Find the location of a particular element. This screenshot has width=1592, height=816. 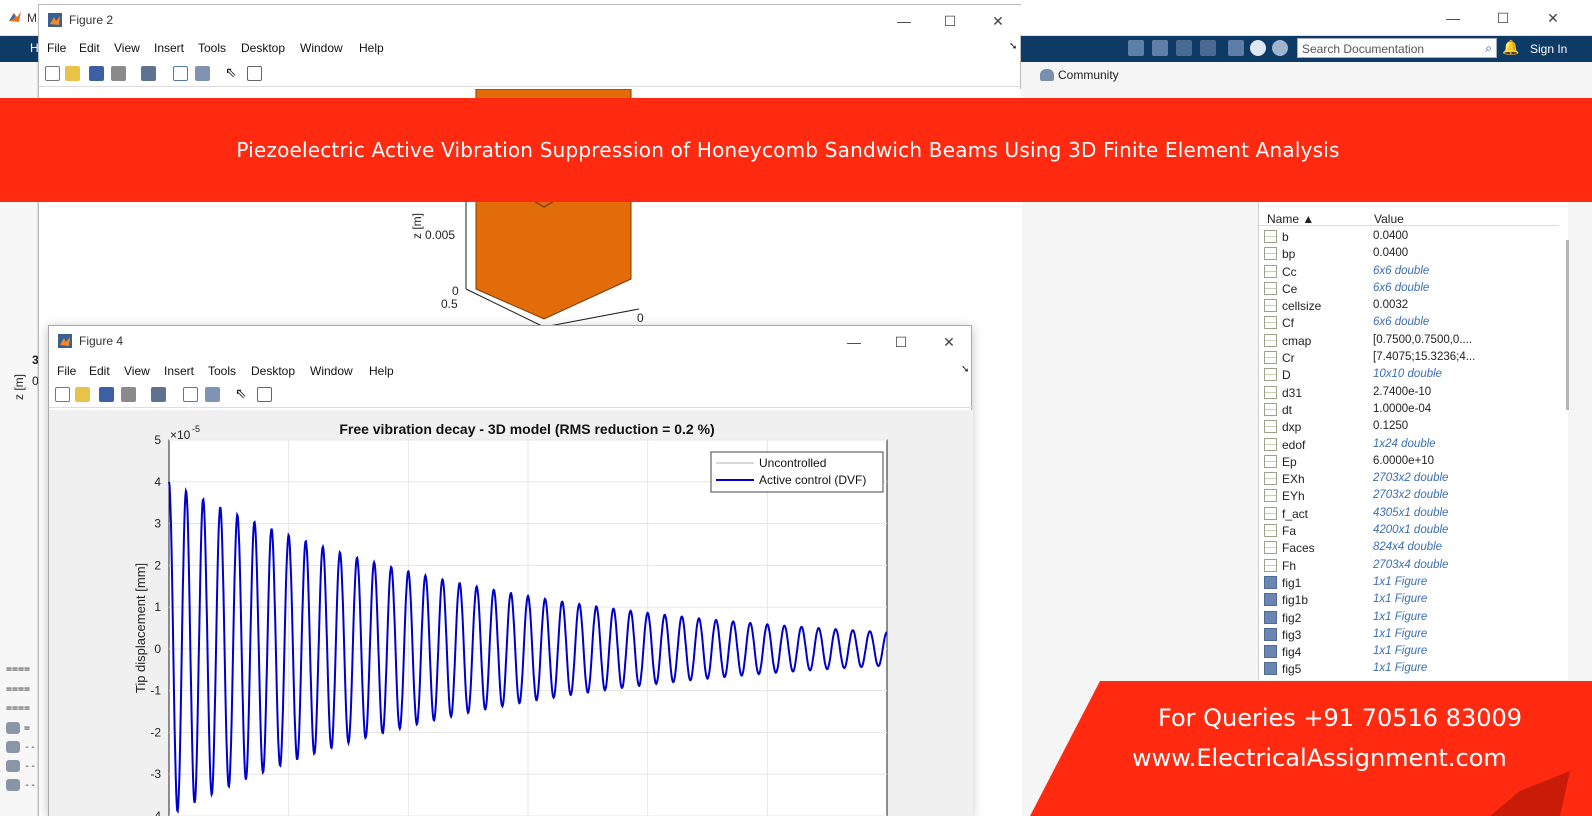

copy-icon is located at coordinates (1160, 48).